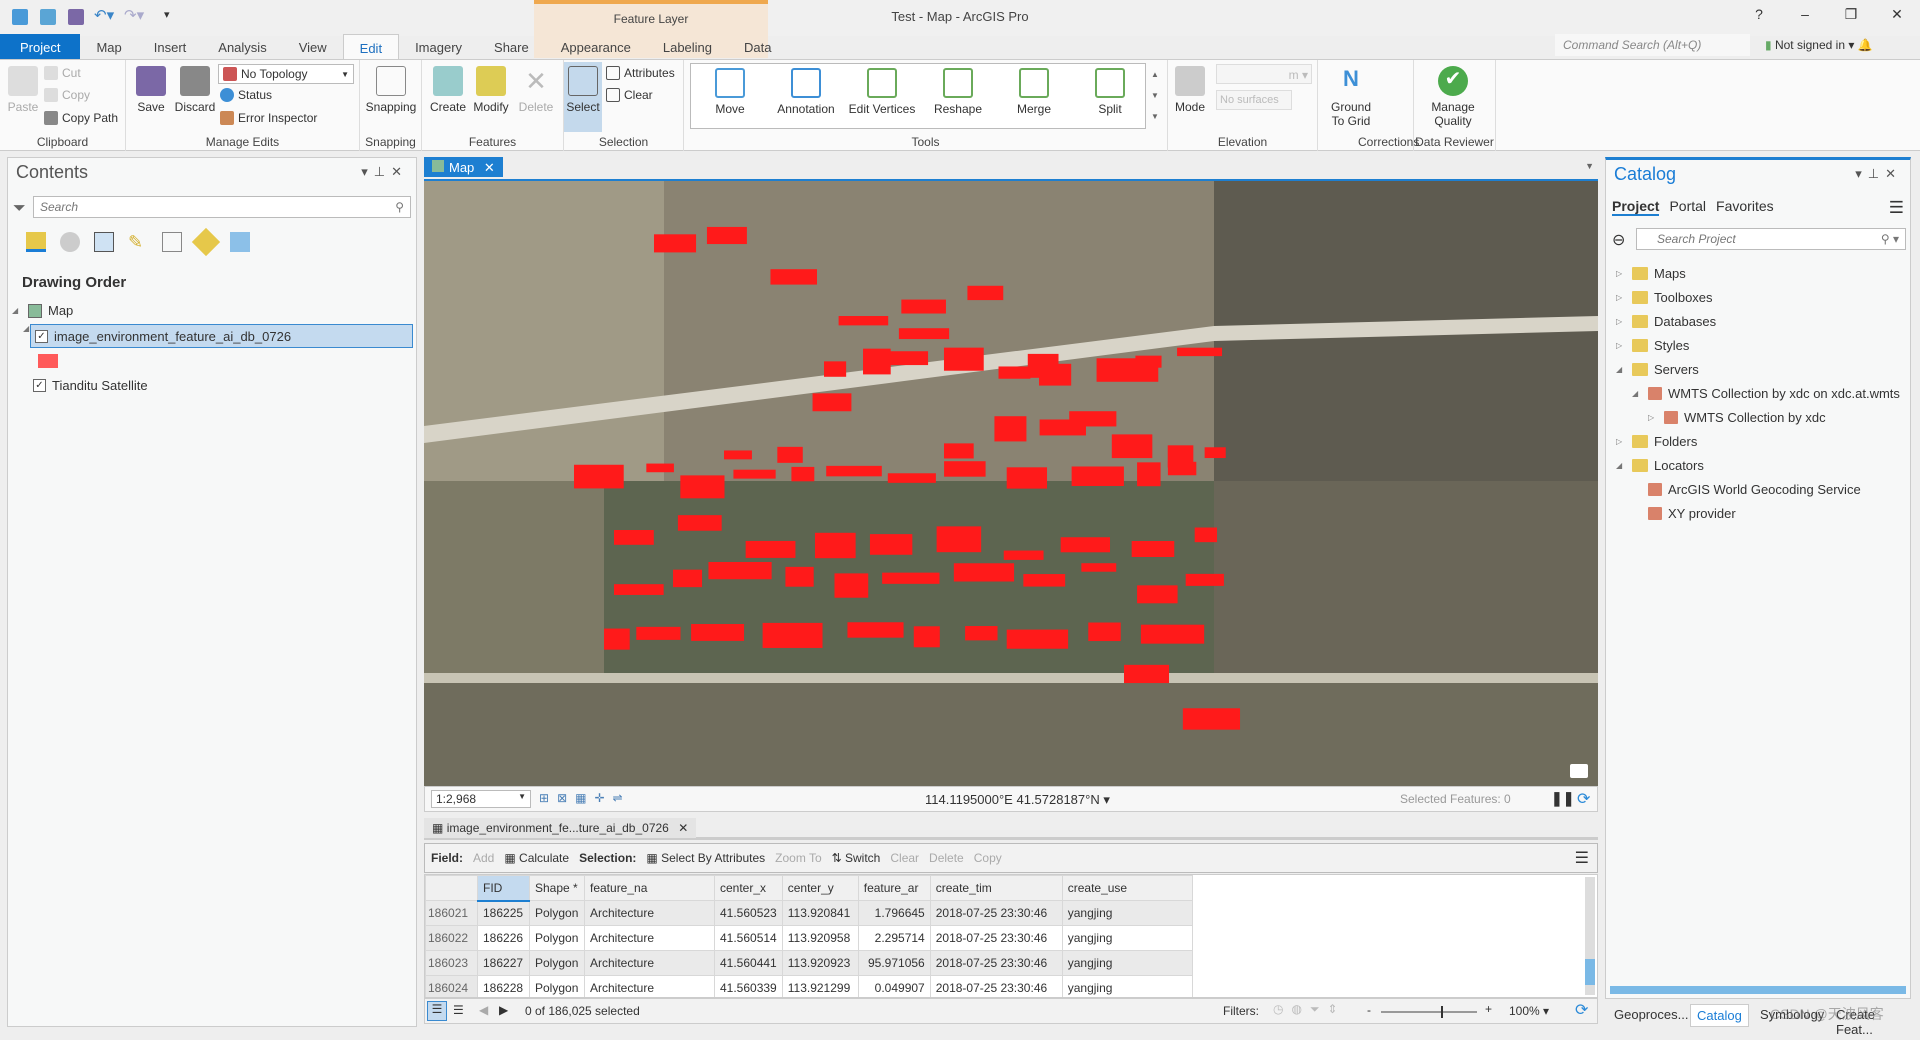 The image size is (1920, 1040). What do you see at coordinates (451, 986) in the screenshot?
I see `row-number: 186024` at bounding box center [451, 986].